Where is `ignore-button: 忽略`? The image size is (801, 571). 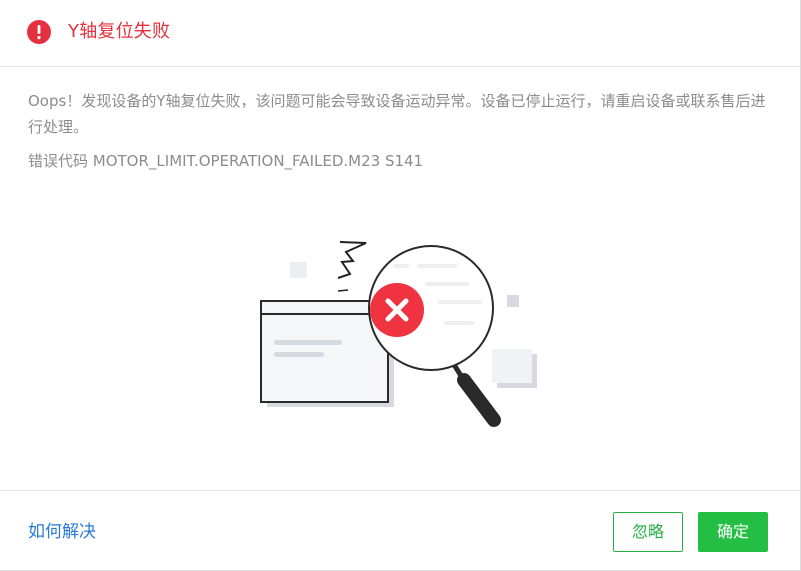 ignore-button: 忽略 is located at coordinates (648, 532).